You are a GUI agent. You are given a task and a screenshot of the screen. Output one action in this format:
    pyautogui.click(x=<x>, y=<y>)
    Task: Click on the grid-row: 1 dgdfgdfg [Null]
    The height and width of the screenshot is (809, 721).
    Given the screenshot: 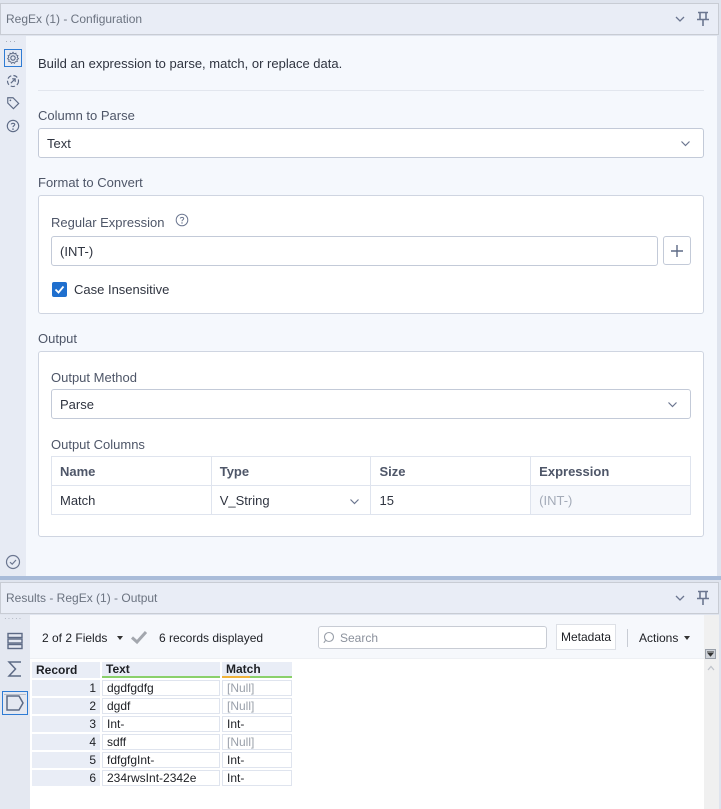 What is the action you would take?
    pyautogui.click(x=162, y=688)
    